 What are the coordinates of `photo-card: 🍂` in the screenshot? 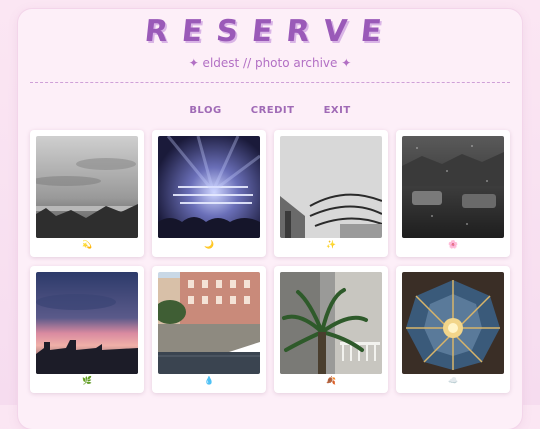 It's located at (331, 329).